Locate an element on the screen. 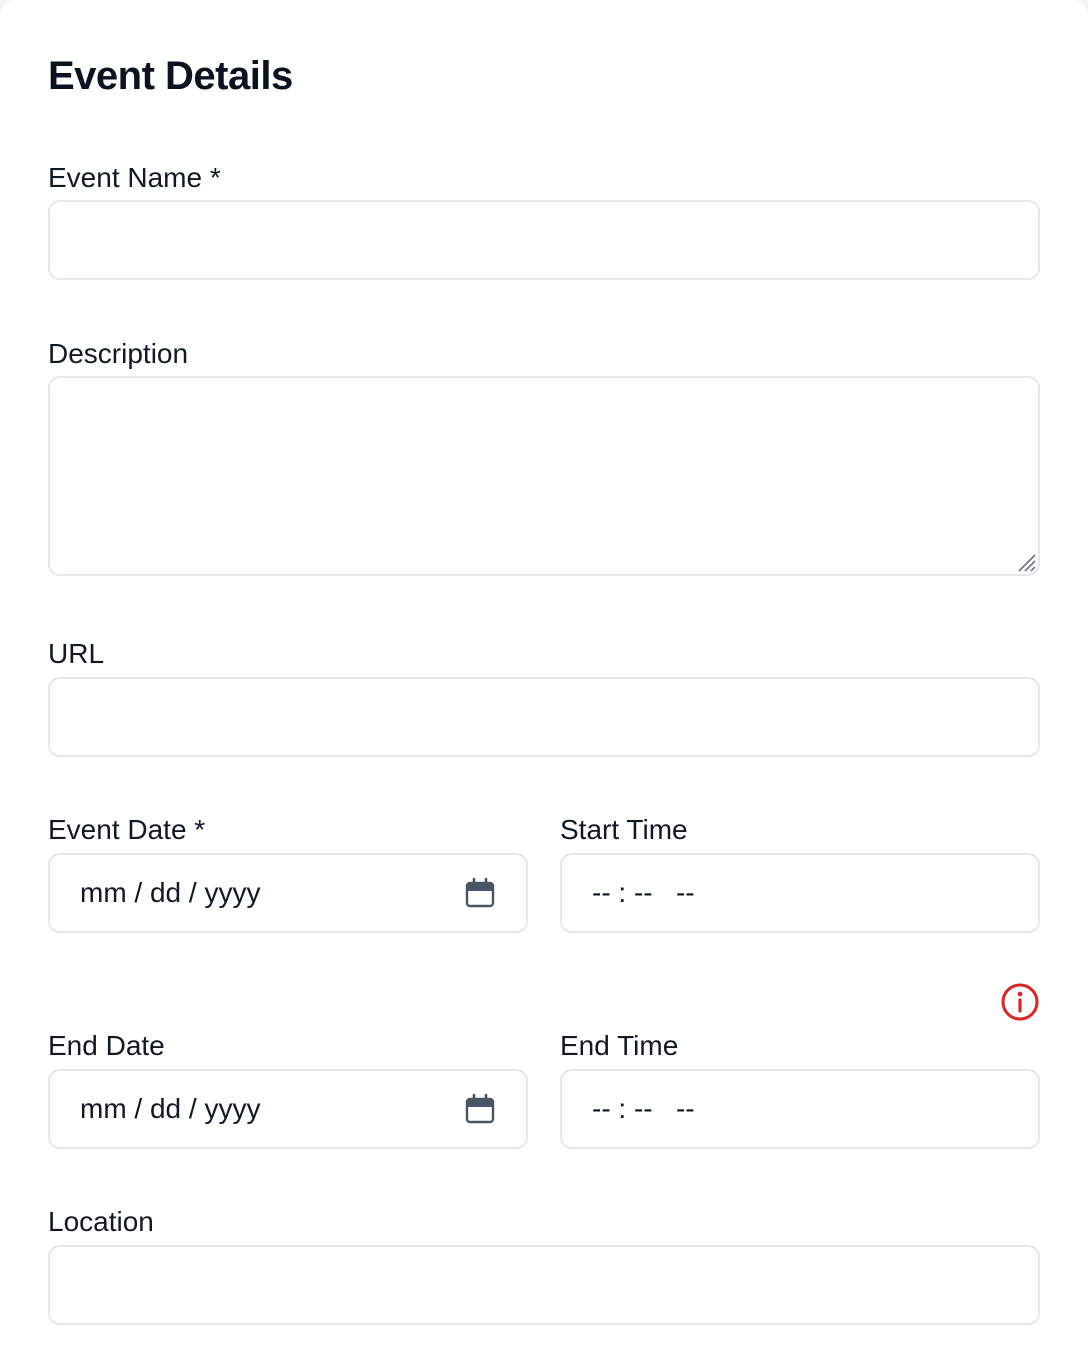 The height and width of the screenshot is (1372, 1088). location-input is located at coordinates (544, 1285).